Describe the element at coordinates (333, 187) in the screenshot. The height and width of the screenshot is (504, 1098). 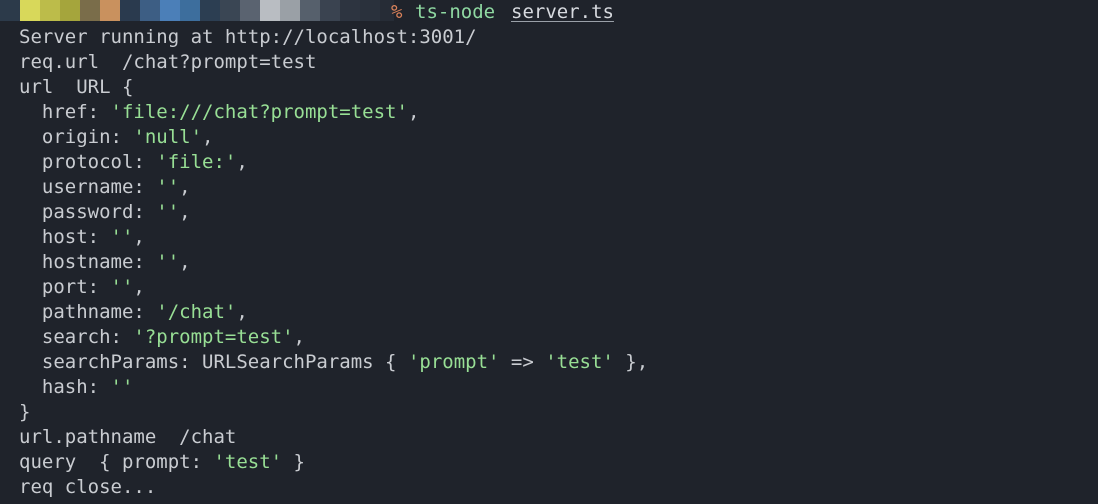
I see `username-line: username: '',` at that location.